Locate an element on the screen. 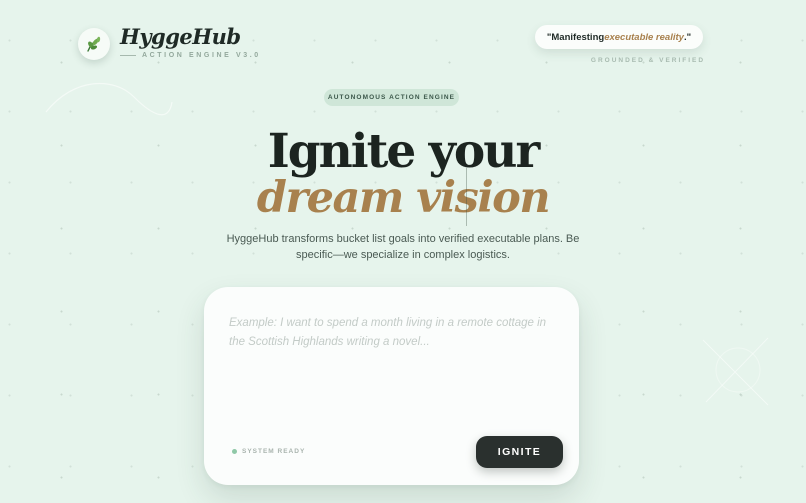 The height and width of the screenshot is (503, 806). headline-accent: dream vision is located at coordinates (403, 198).